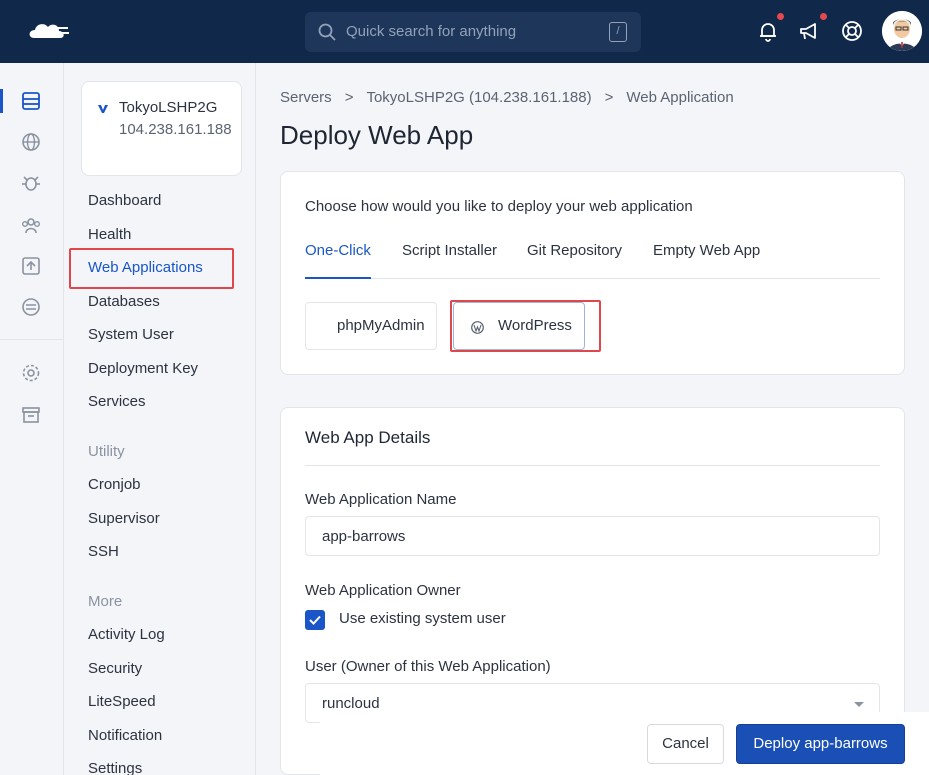 The width and height of the screenshot is (929, 775). I want to click on sidebar-item-litespeed: LiteSpeed, so click(122, 701).